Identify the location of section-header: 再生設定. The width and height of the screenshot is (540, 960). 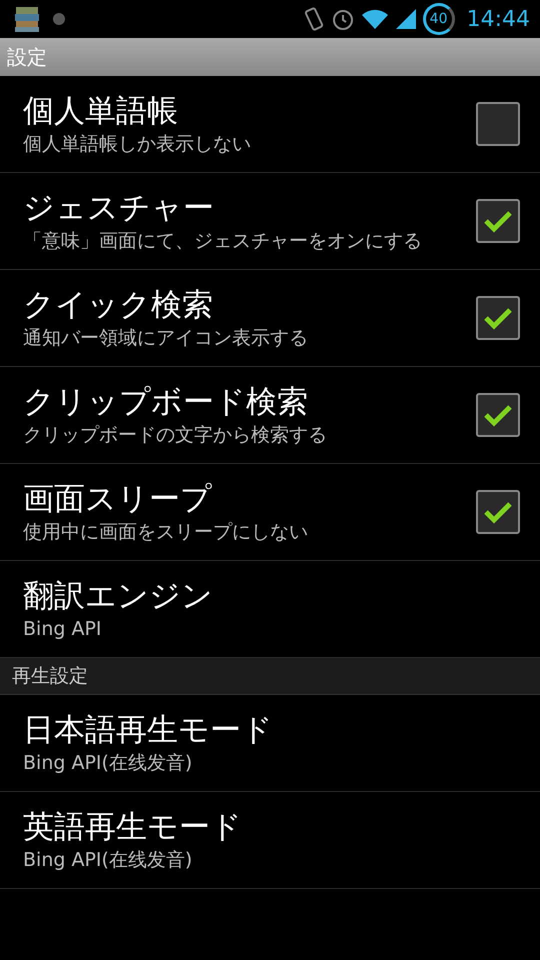
(50, 676).